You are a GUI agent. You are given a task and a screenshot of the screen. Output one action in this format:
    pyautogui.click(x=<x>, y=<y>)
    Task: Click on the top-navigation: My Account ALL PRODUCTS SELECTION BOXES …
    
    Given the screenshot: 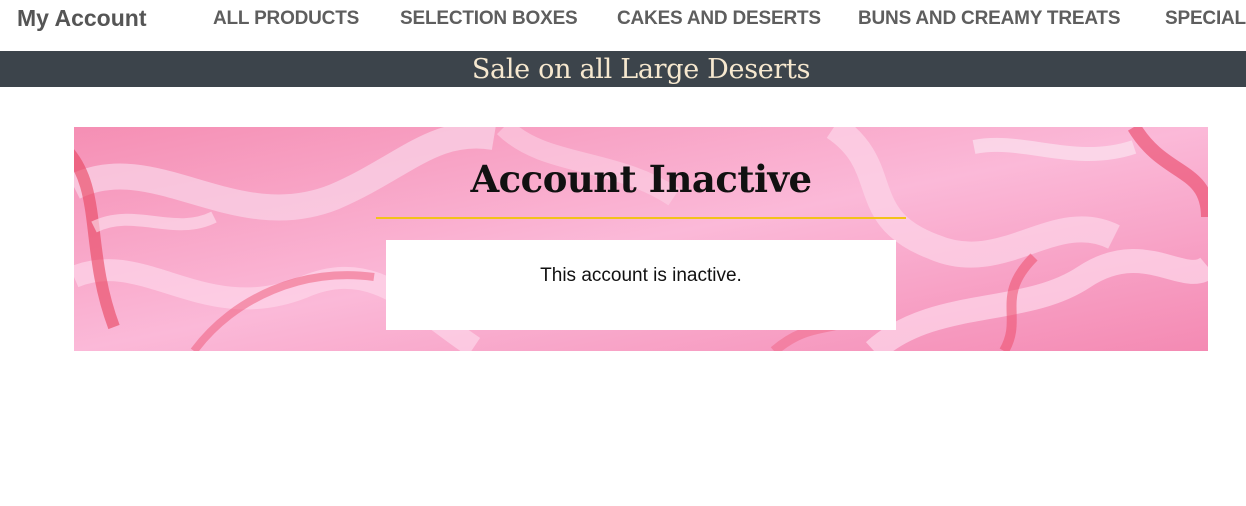 What is the action you would take?
    pyautogui.click(x=623, y=25)
    